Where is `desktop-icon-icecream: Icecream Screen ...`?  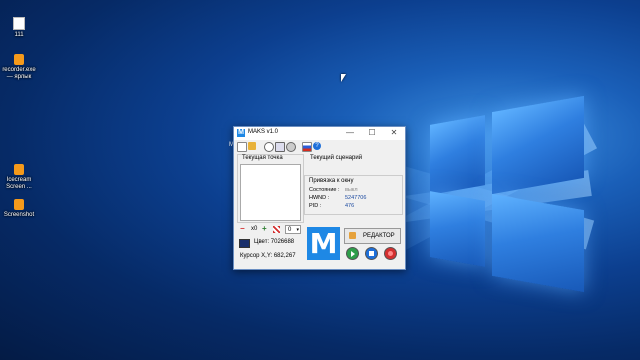 desktop-icon-icecream: Icecream Screen ... is located at coordinates (19, 177).